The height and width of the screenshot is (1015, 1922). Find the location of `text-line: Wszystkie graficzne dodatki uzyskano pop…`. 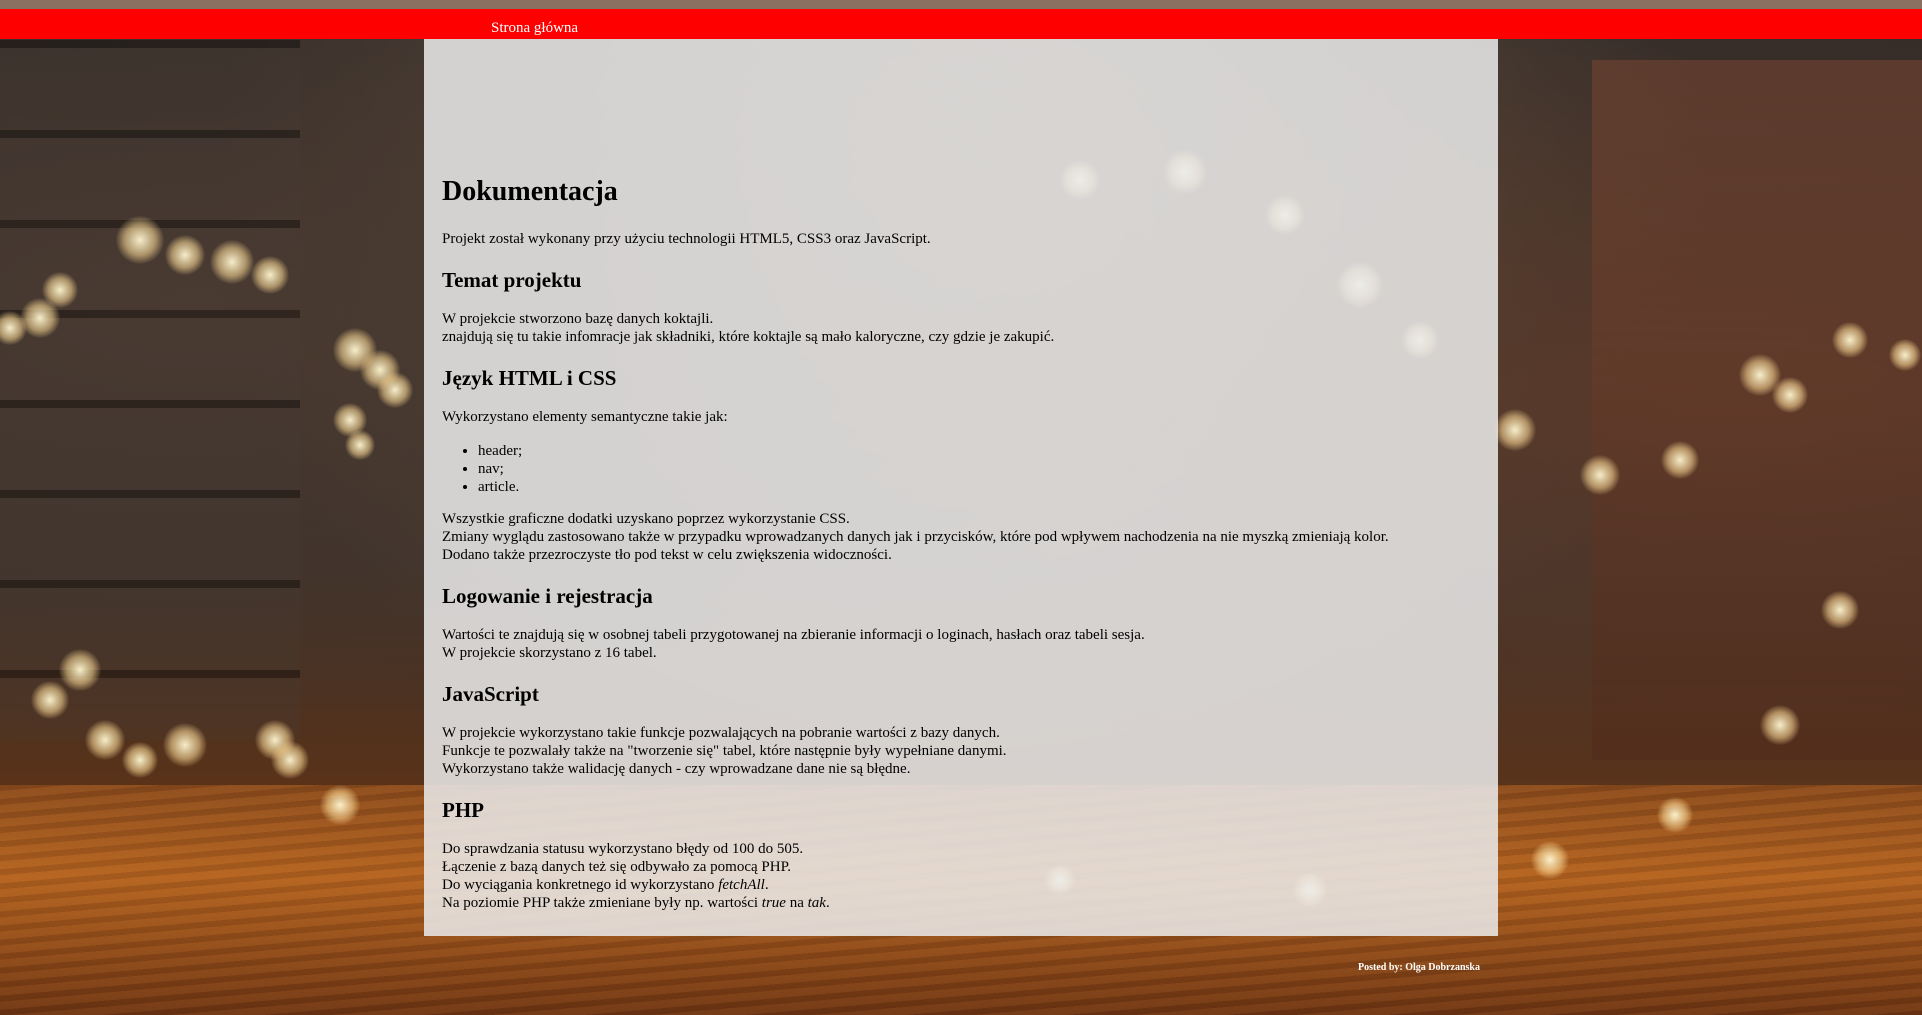

text-line: Wszystkie graficzne dodatki uzyskano pop… is located at coordinates (646, 519).